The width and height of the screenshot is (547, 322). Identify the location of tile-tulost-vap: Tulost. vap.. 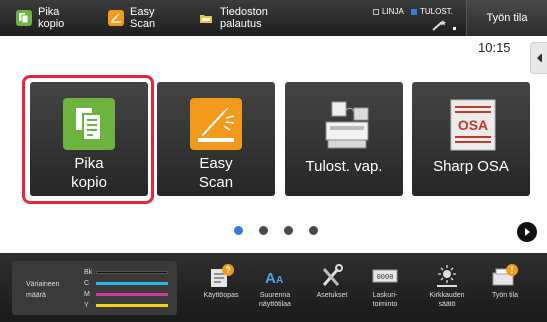
(344, 139).